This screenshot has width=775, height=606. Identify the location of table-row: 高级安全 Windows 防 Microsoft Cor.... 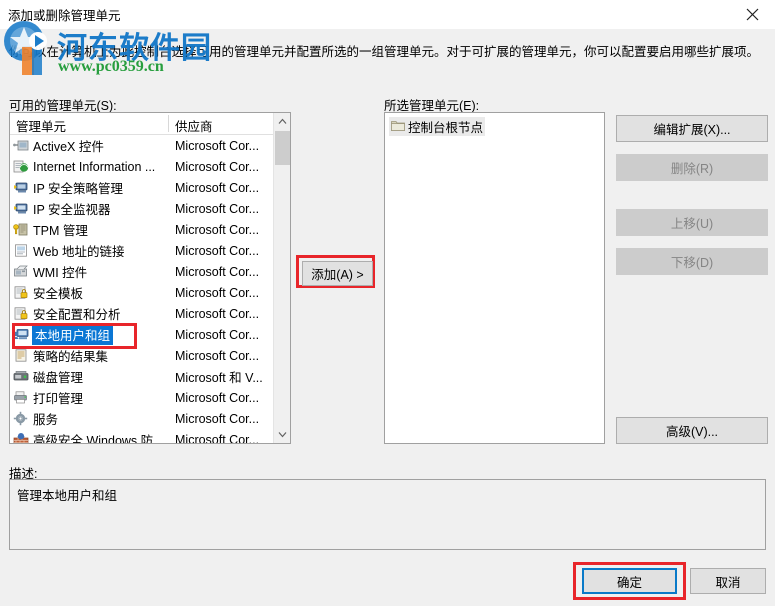
(150, 436).